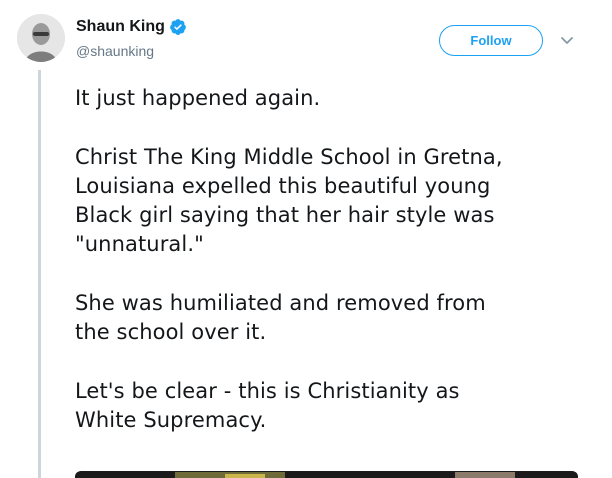 The image size is (612, 478). Describe the element at coordinates (198, 98) in the screenshot. I see `tweet-paragraph: It just happened again.` at that location.